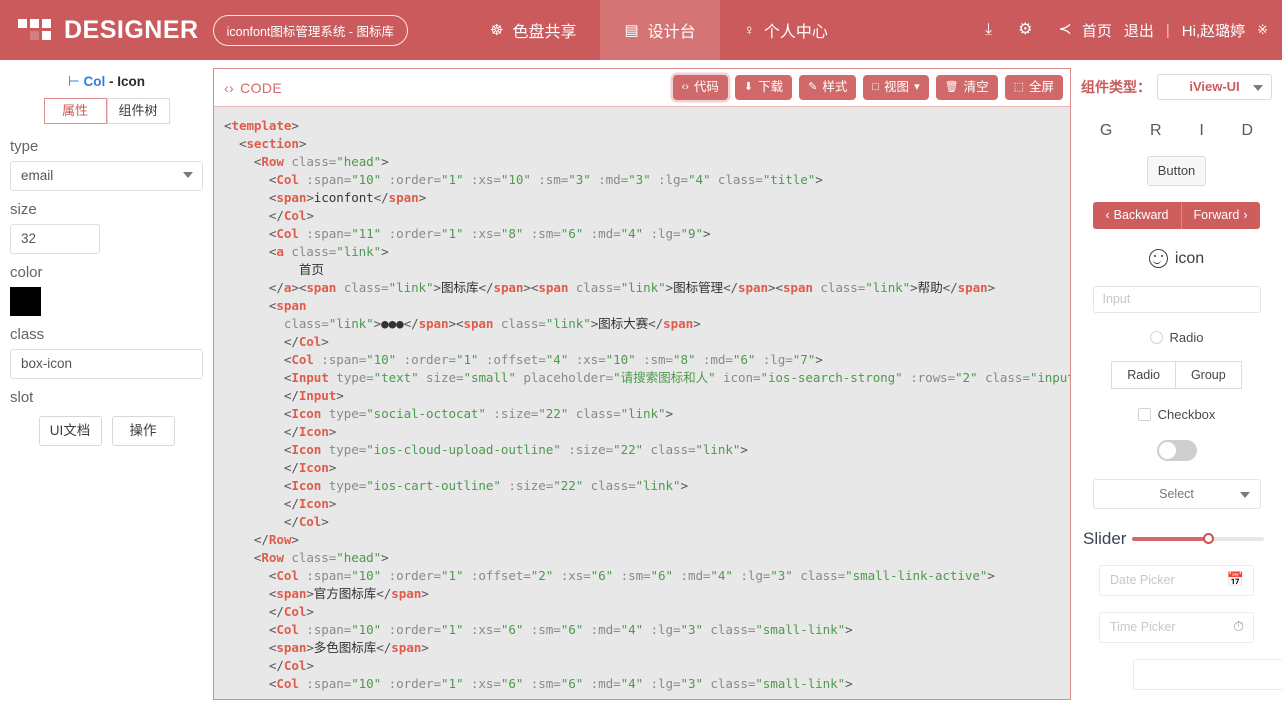 The height and width of the screenshot is (704, 1282). What do you see at coordinates (1025, 30) in the screenshot?
I see `gear-icon: ⚙` at bounding box center [1025, 30].